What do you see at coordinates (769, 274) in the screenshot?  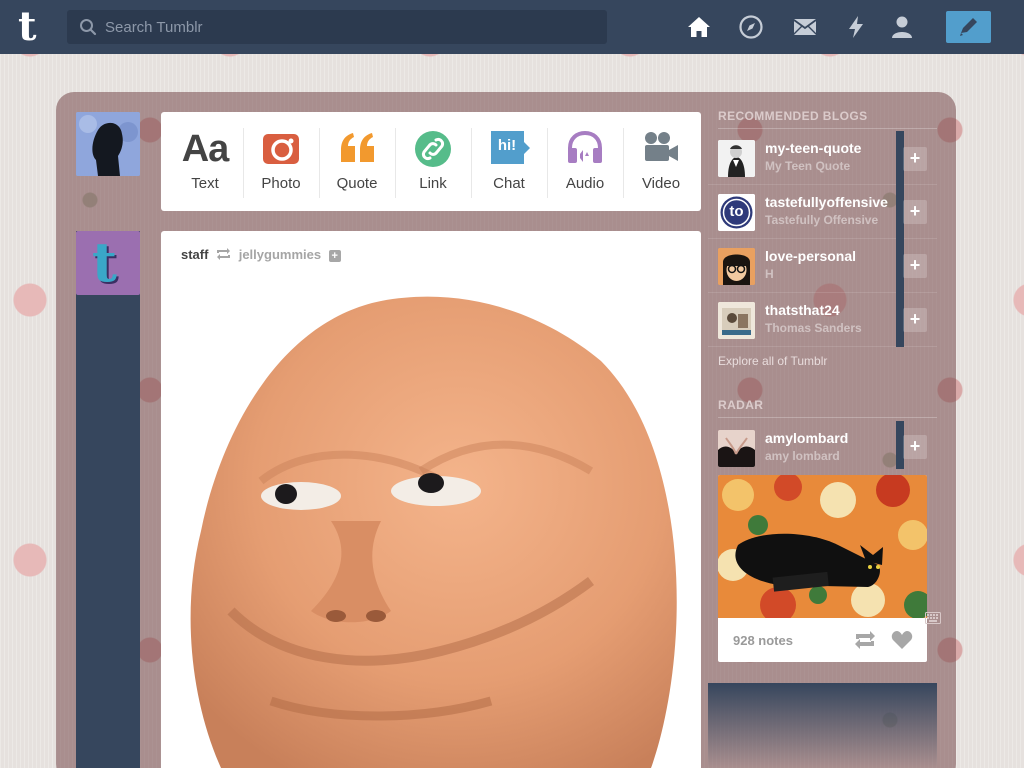 I see `blog-title: H` at bounding box center [769, 274].